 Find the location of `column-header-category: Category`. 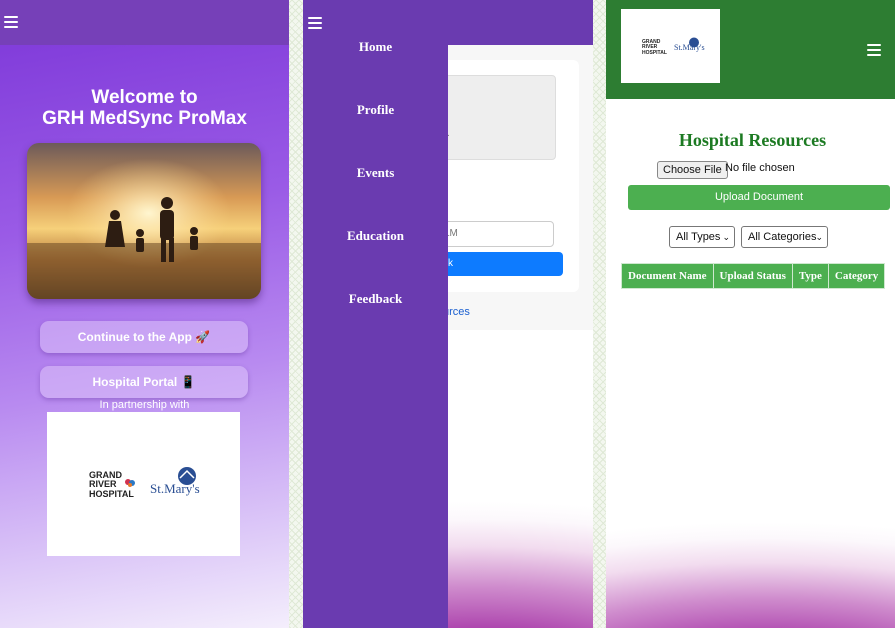

column-header-category: Category is located at coordinates (856, 276).